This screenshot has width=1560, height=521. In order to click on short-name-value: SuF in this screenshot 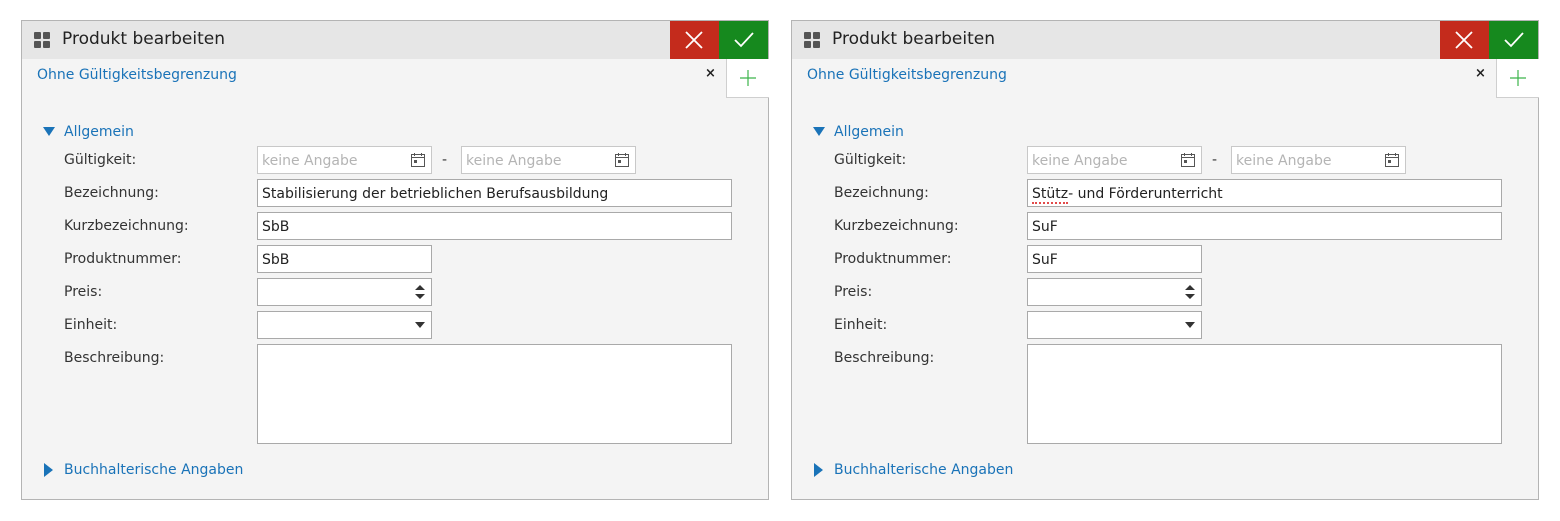, I will do `click(1045, 227)`.